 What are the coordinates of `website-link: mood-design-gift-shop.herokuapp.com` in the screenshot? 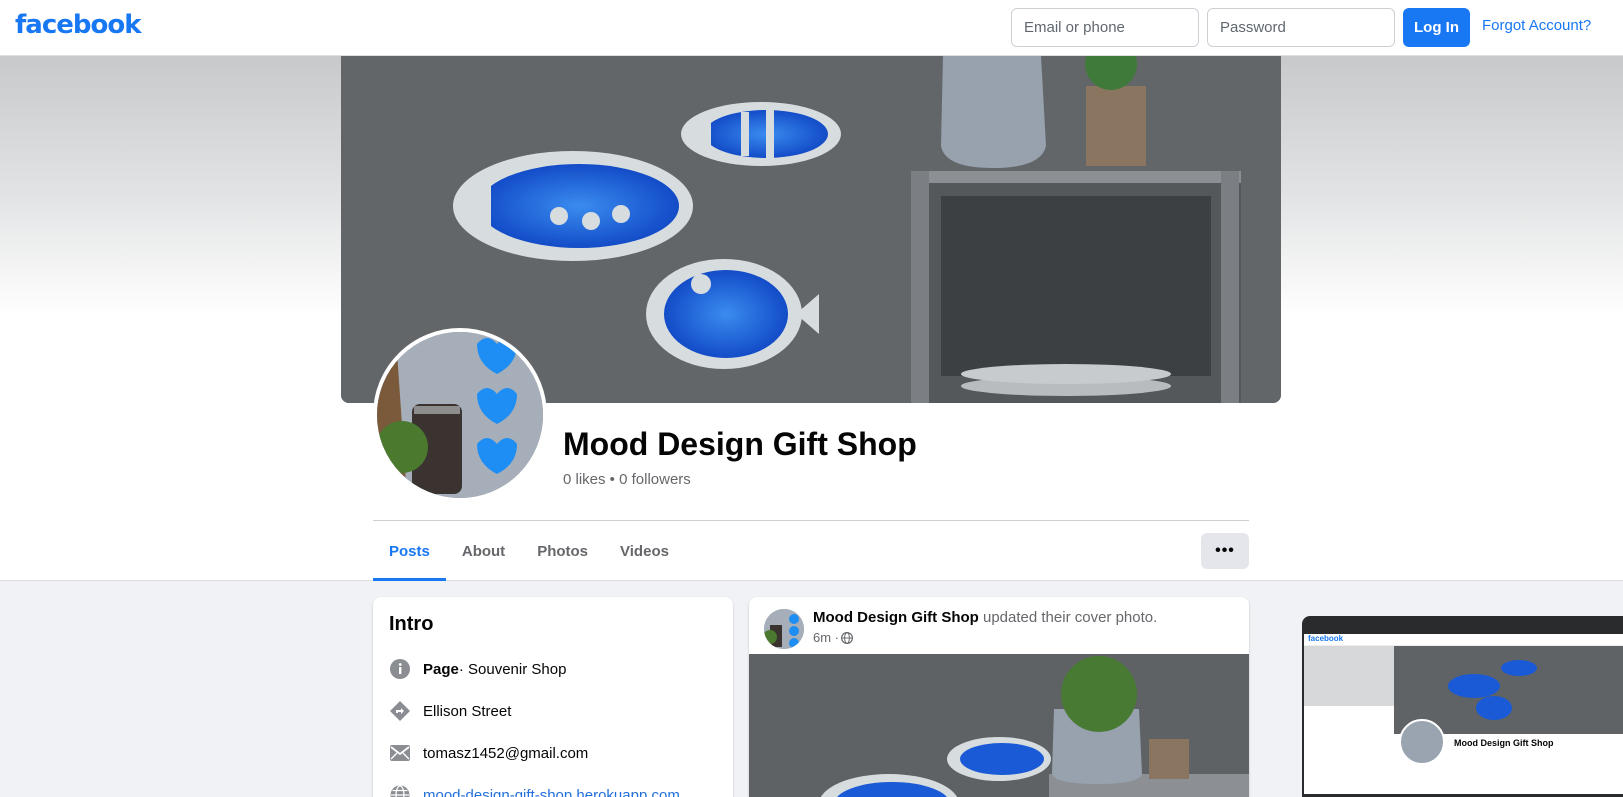 It's located at (551, 792).